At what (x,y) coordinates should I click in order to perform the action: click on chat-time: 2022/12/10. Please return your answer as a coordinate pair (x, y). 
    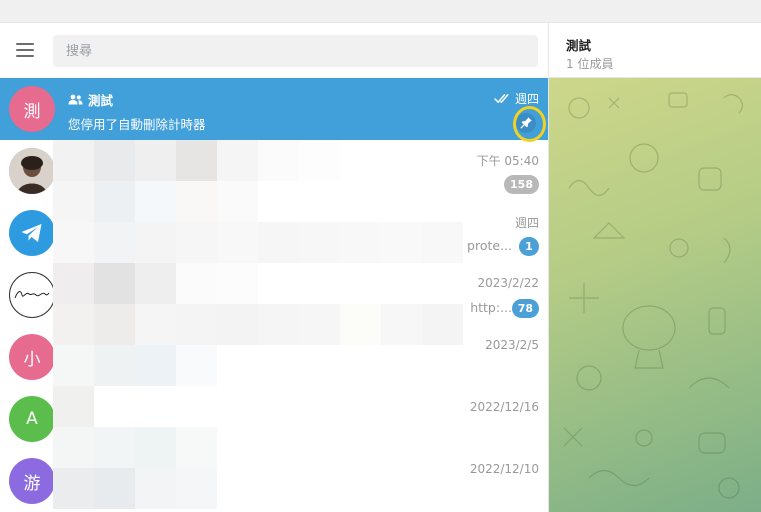
    Looking at the image, I should click on (504, 469).